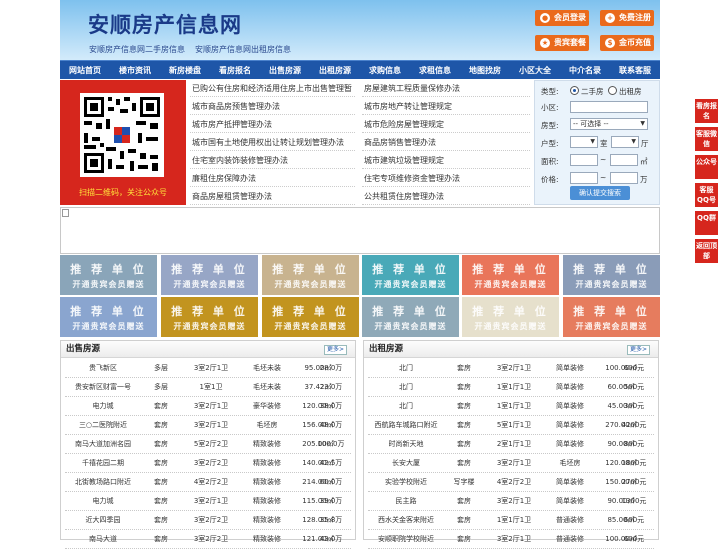 This screenshot has width=720, height=549. Describe the element at coordinates (574, 90) in the screenshot. I see `sale-radio` at that location.